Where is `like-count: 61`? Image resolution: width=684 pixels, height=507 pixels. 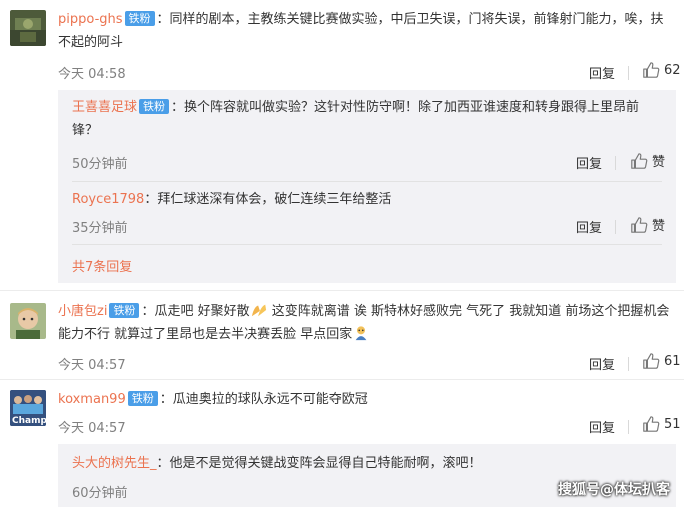
like-count: 61 is located at coordinates (672, 361).